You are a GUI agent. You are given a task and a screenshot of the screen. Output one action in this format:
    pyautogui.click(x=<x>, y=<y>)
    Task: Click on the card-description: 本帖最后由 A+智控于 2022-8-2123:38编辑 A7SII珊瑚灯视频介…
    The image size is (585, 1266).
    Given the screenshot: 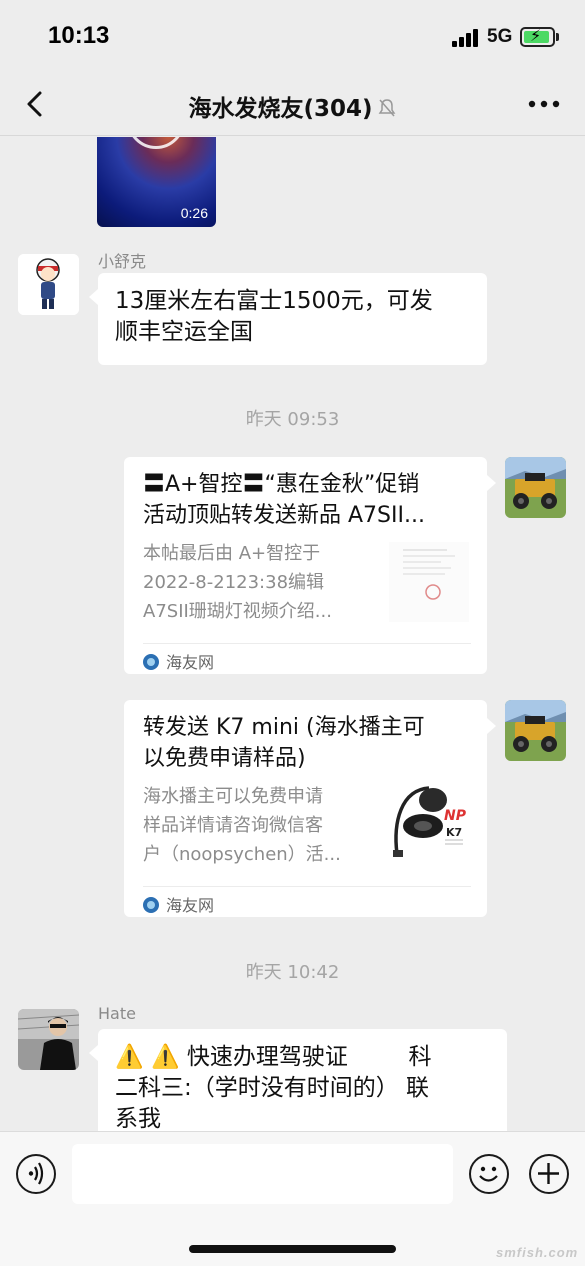 What is the action you would take?
    pyautogui.click(x=237, y=582)
    